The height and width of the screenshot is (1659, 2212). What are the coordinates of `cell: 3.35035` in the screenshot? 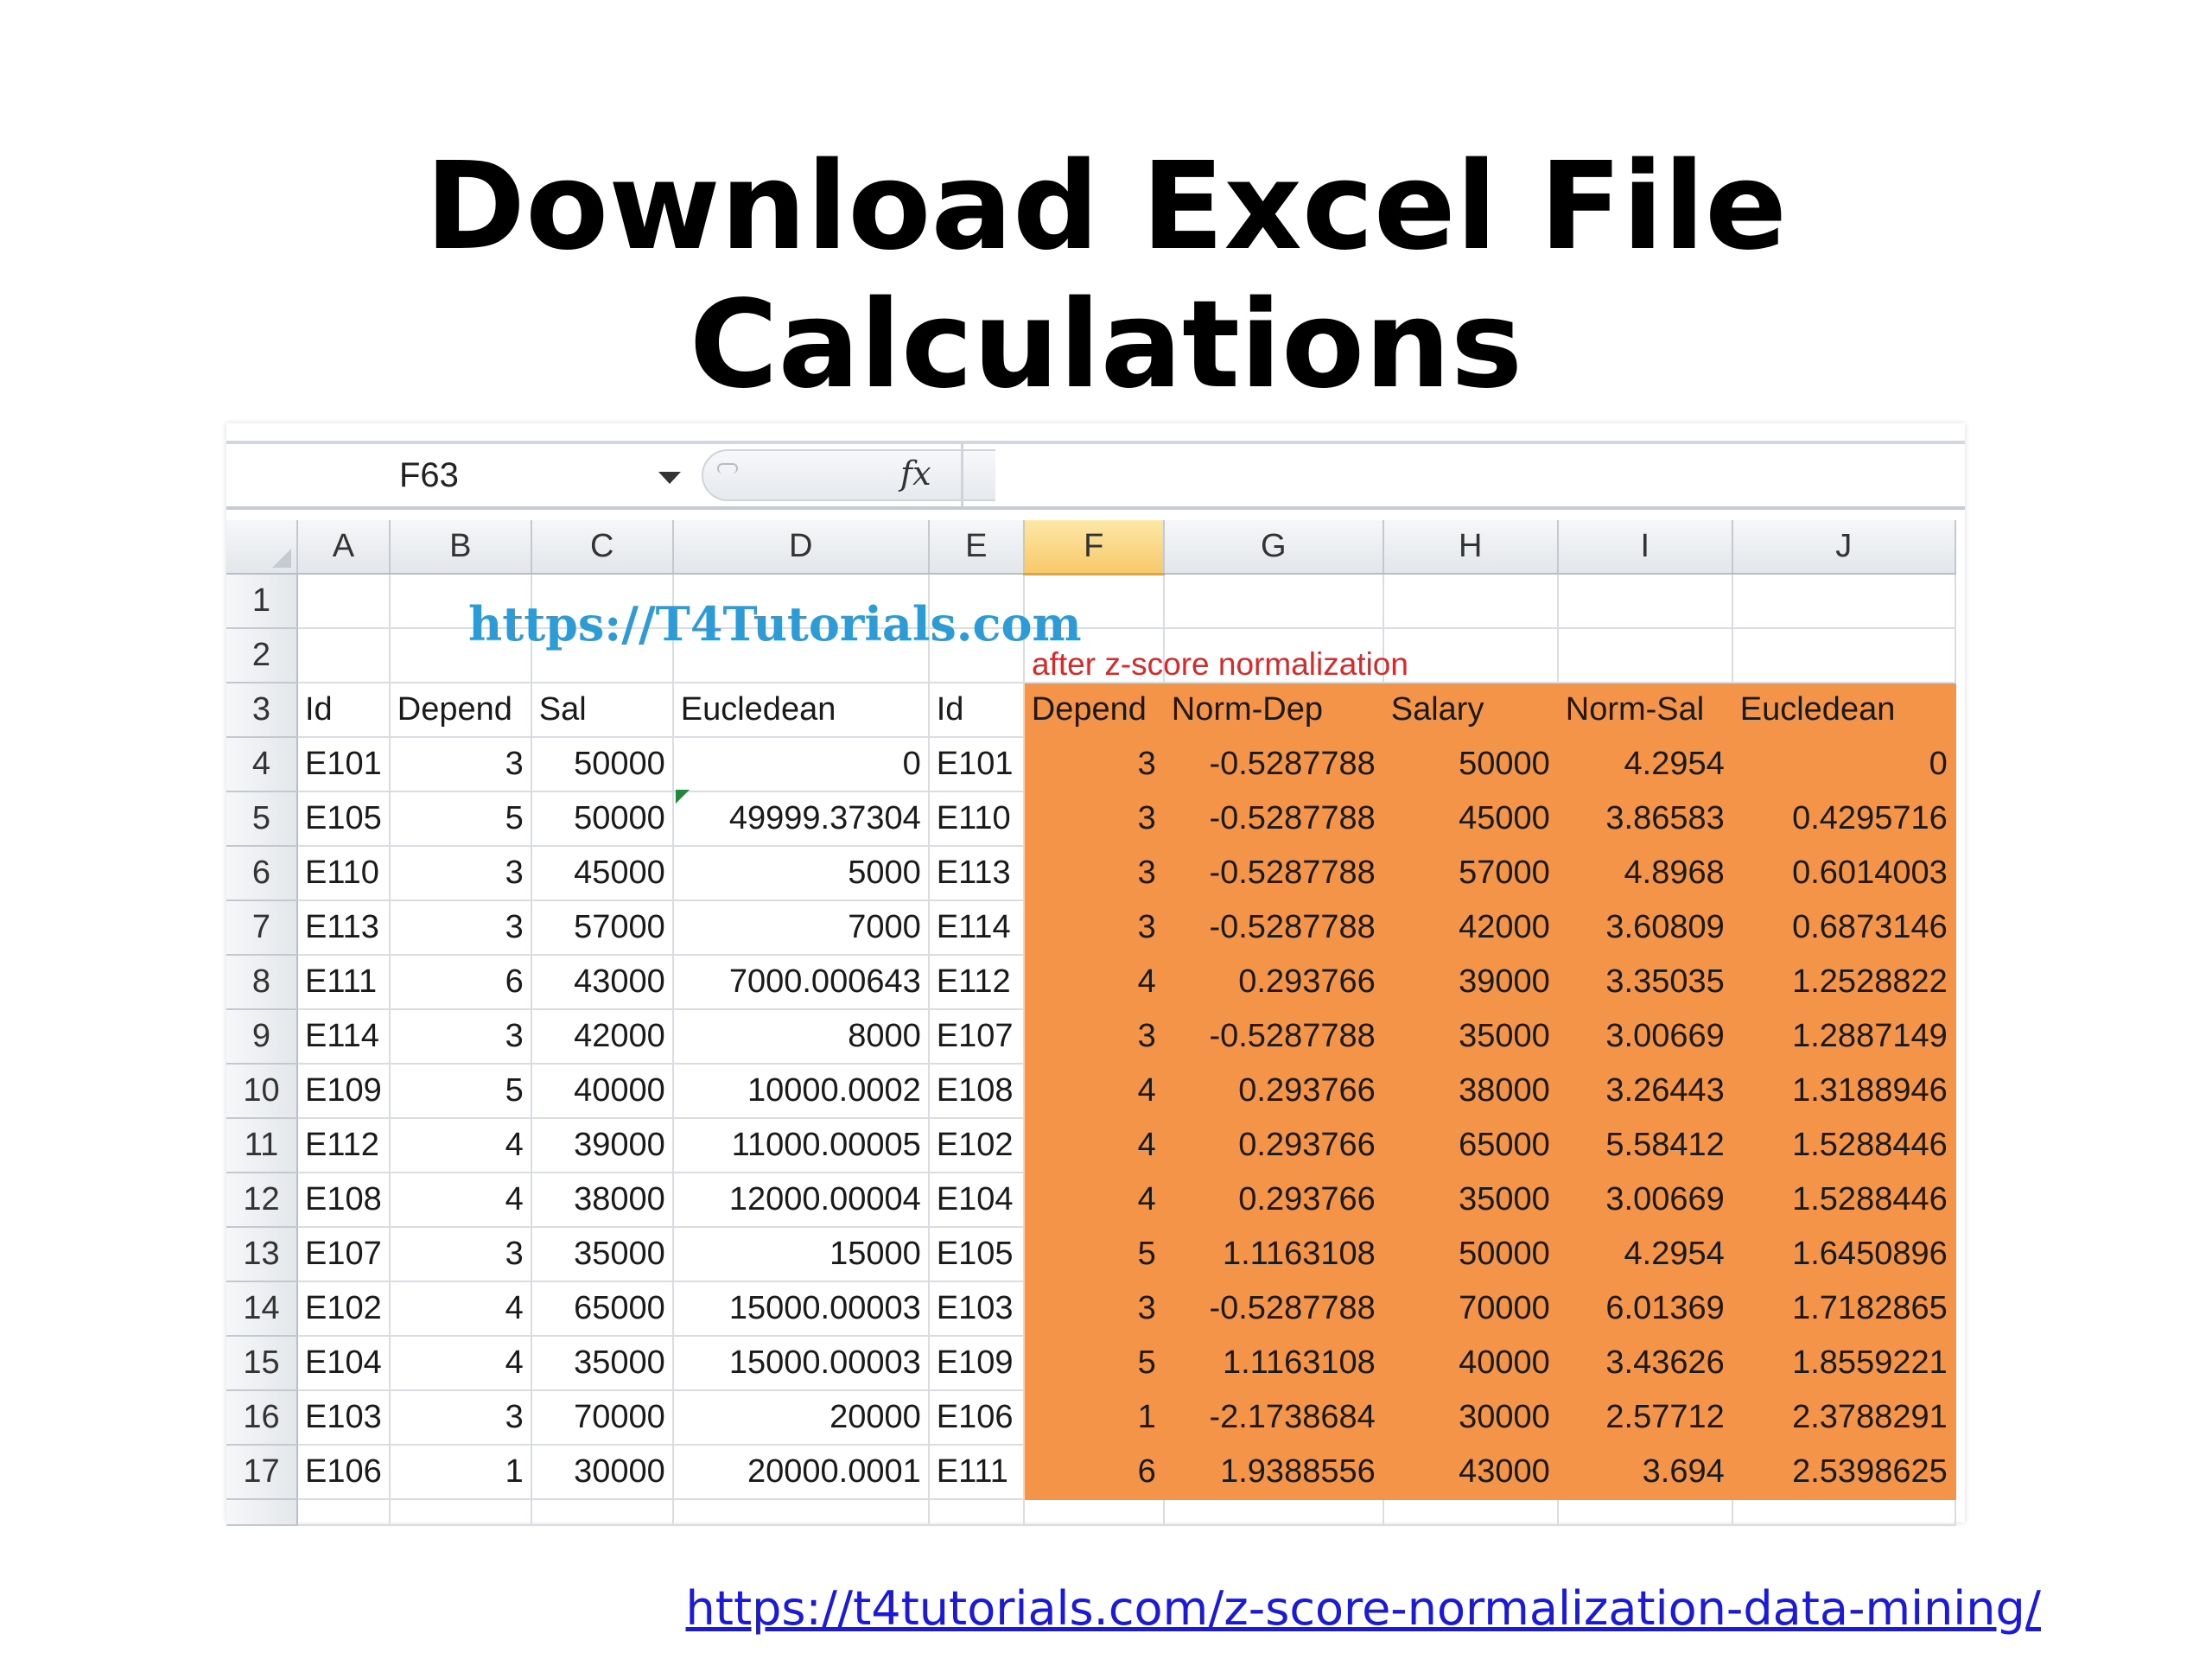 It's located at (1645, 982).